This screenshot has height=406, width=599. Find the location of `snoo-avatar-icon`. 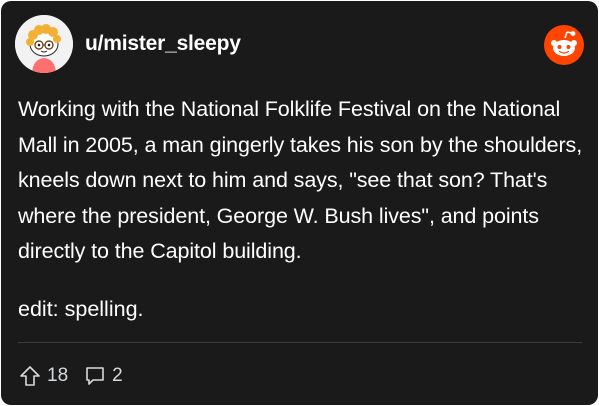

snoo-avatar-icon is located at coordinates (44, 44).